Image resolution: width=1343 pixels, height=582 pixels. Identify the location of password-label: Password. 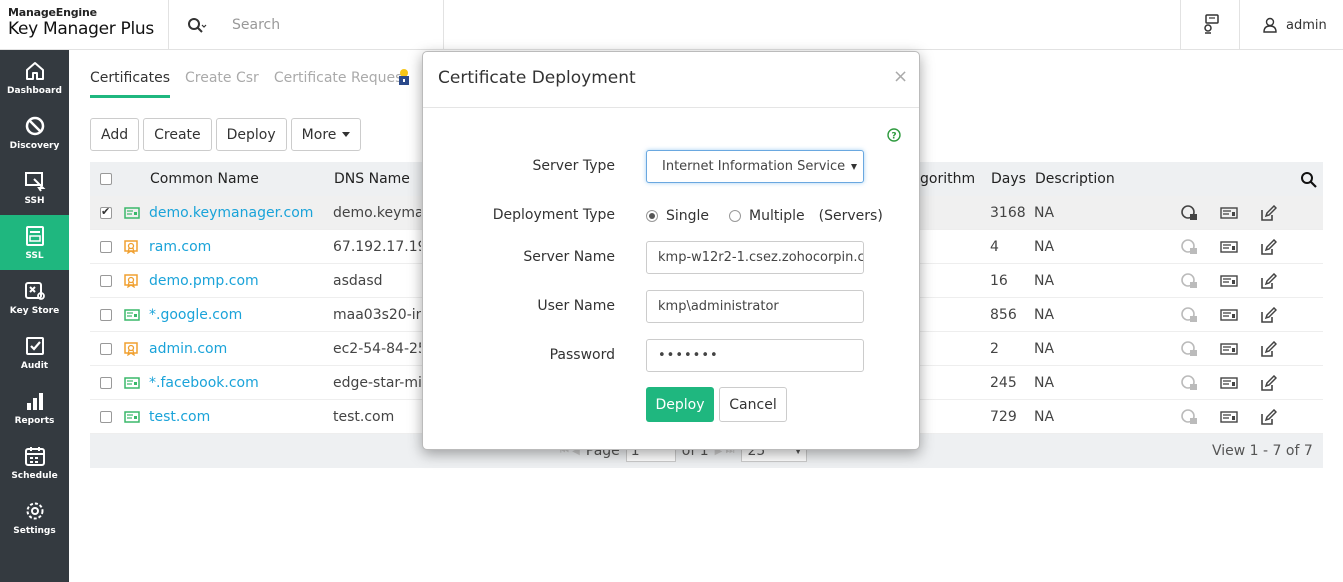
(582, 355).